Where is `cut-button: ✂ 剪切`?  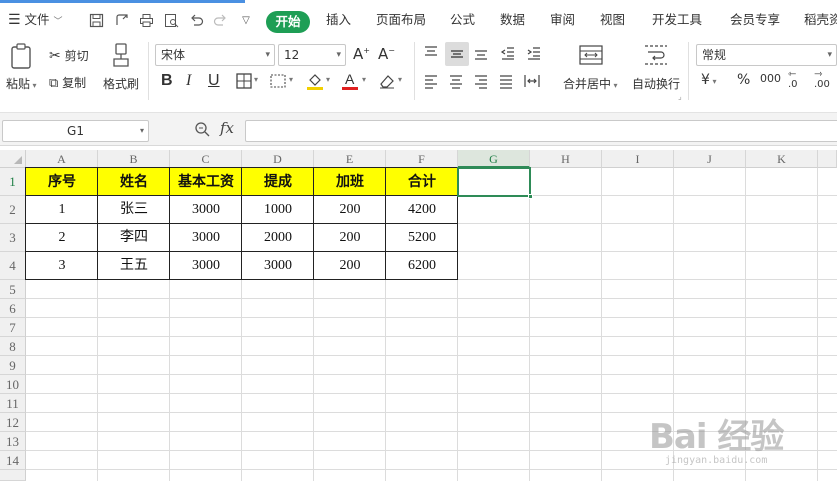 cut-button: ✂ 剪切 is located at coordinates (69, 55).